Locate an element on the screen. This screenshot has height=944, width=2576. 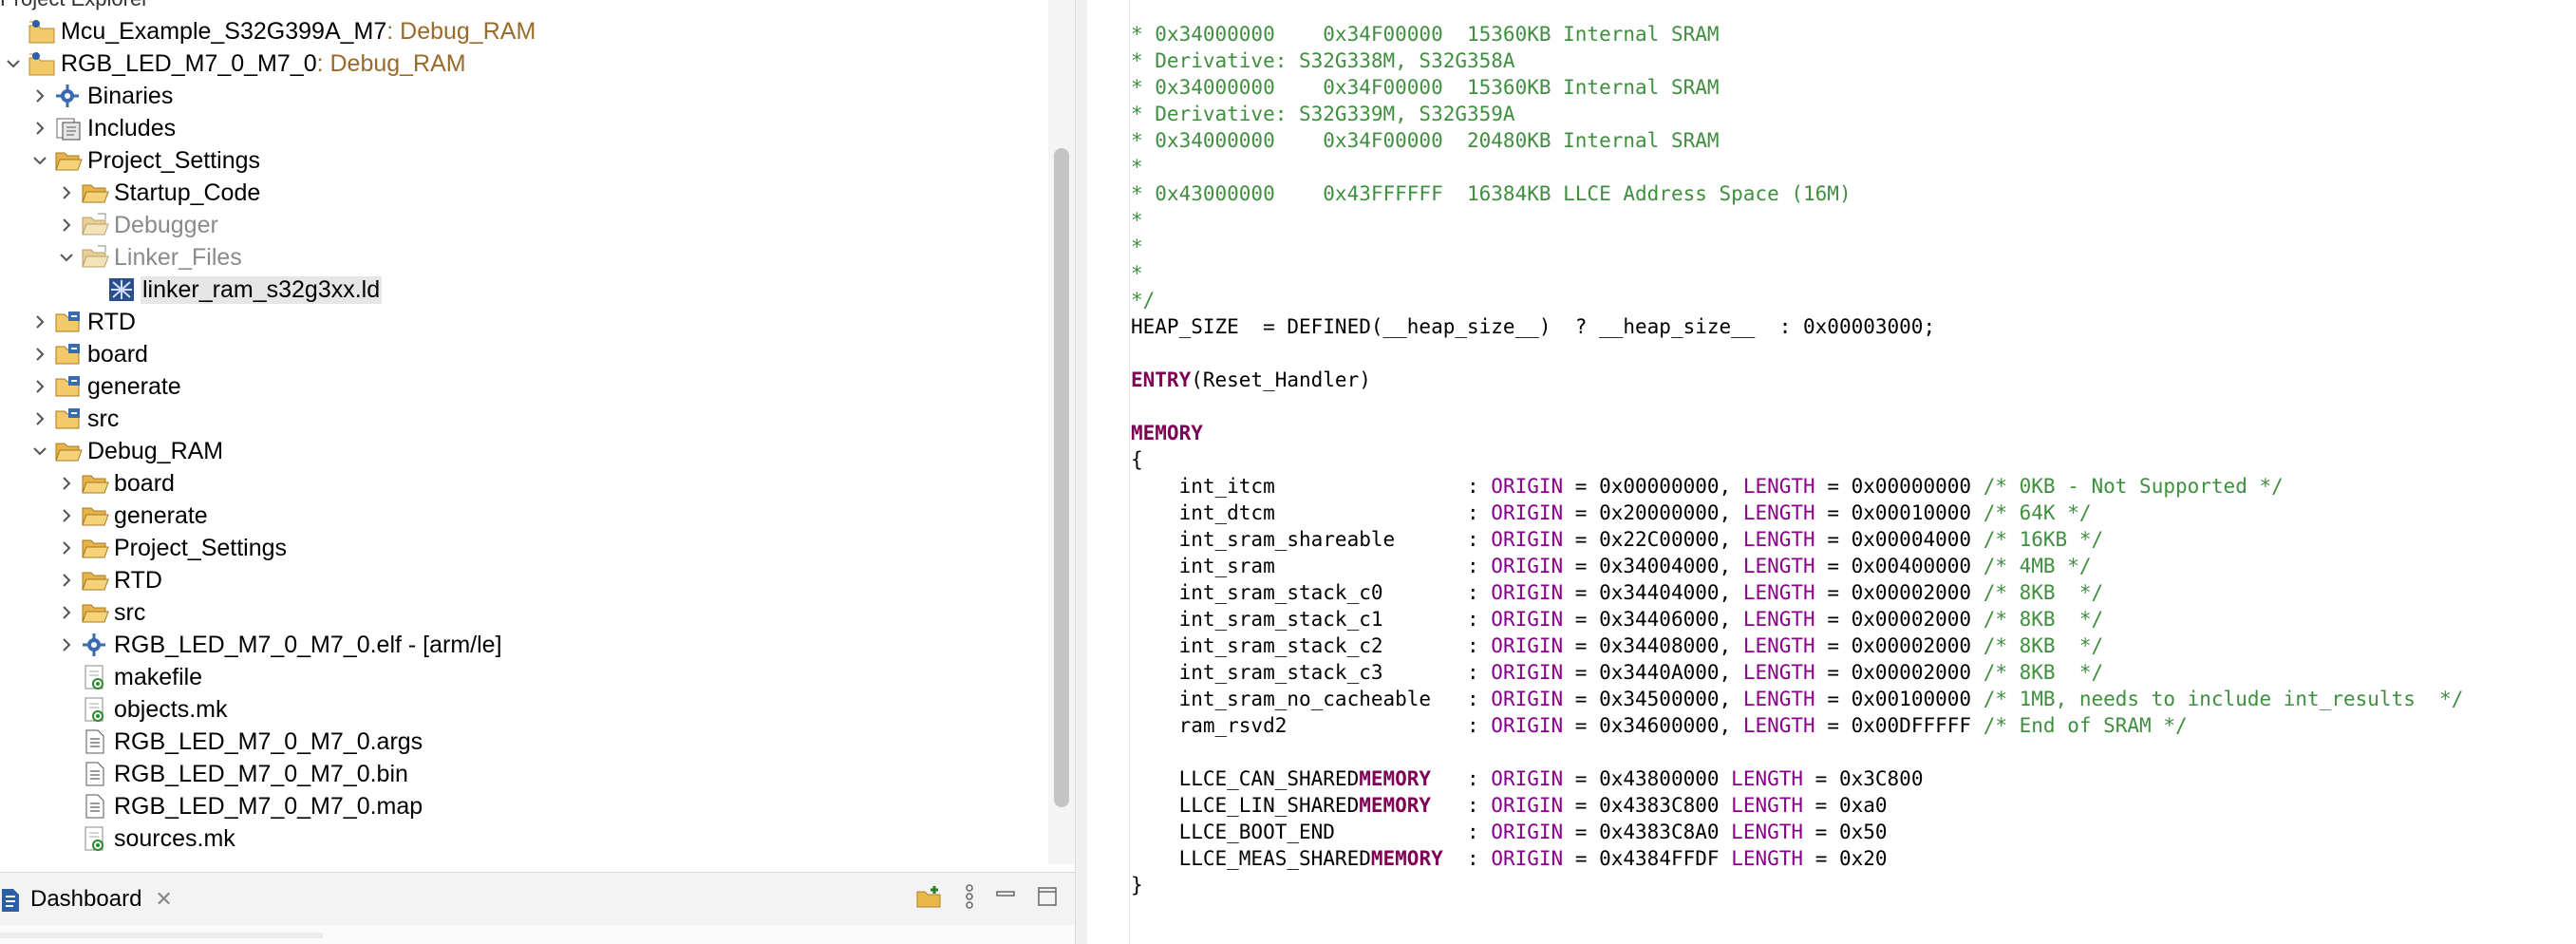
tree-item: Startup_Code is located at coordinates (156, 193).